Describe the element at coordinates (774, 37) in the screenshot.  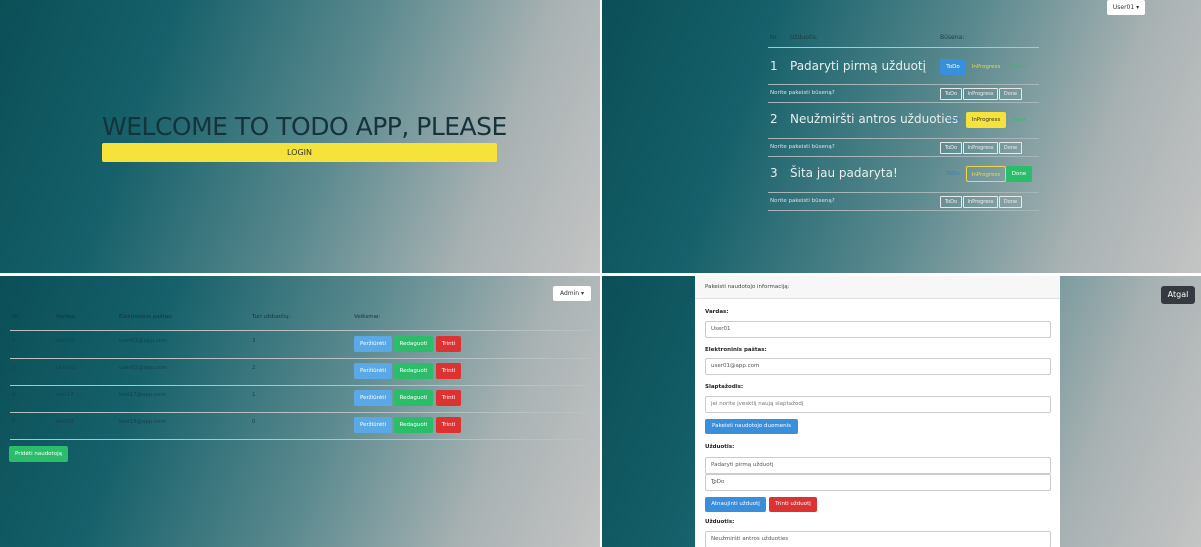
I see `header-nr: Nr.` at that location.